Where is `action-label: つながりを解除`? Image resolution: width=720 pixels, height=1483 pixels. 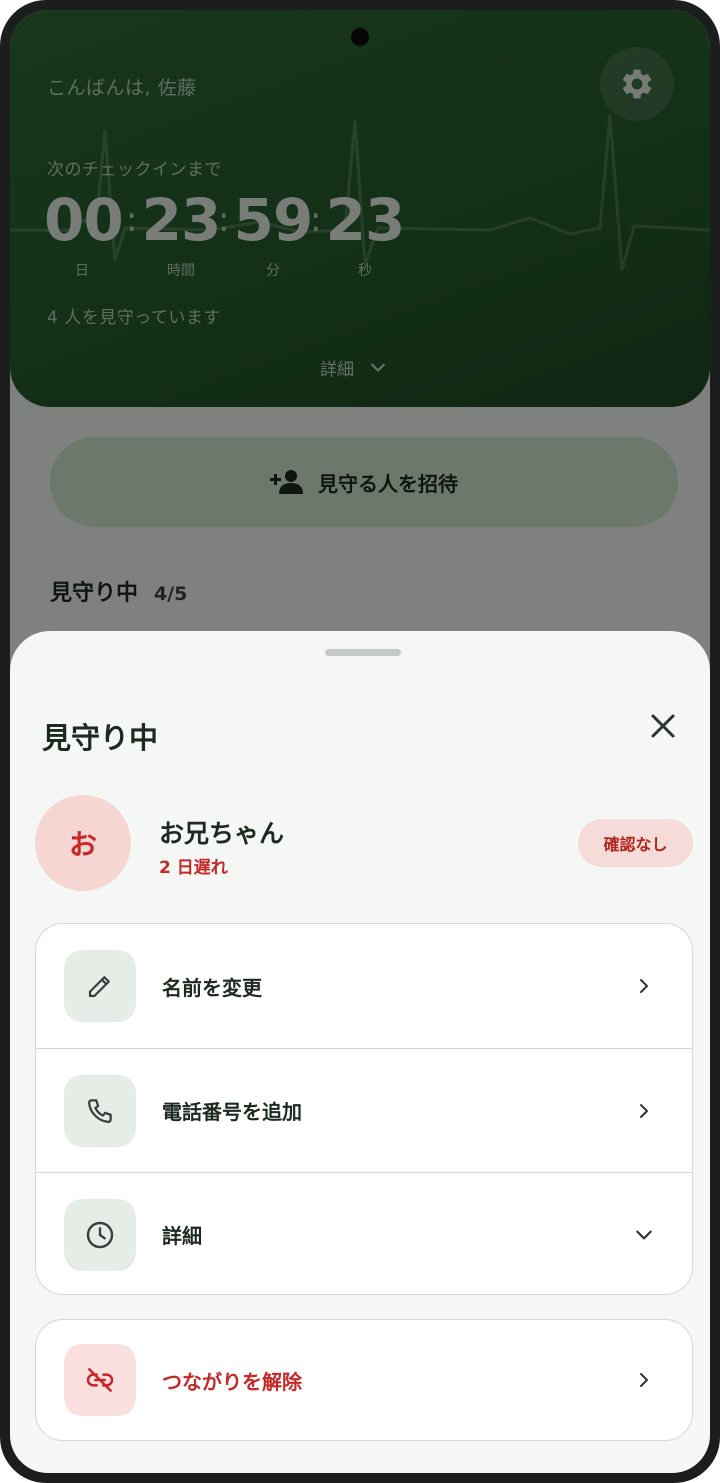 action-label: つながりを解除 is located at coordinates (232, 1381).